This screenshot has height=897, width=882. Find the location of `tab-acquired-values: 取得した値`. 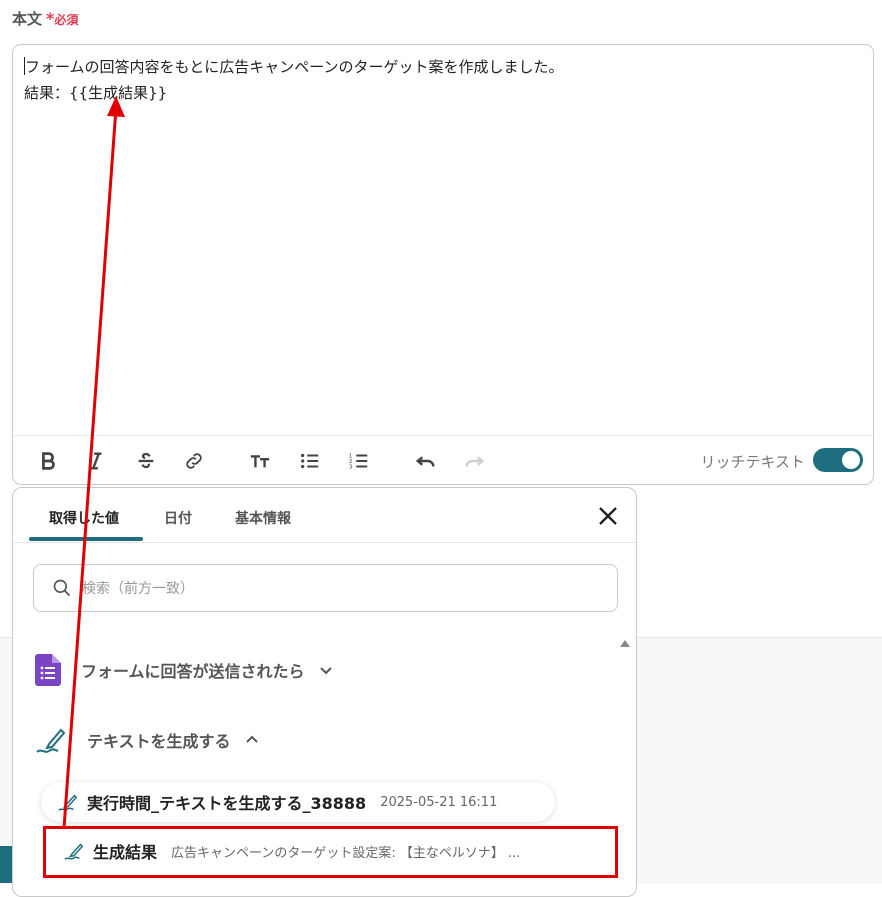

tab-acquired-values: 取得した値 is located at coordinates (84, 518).